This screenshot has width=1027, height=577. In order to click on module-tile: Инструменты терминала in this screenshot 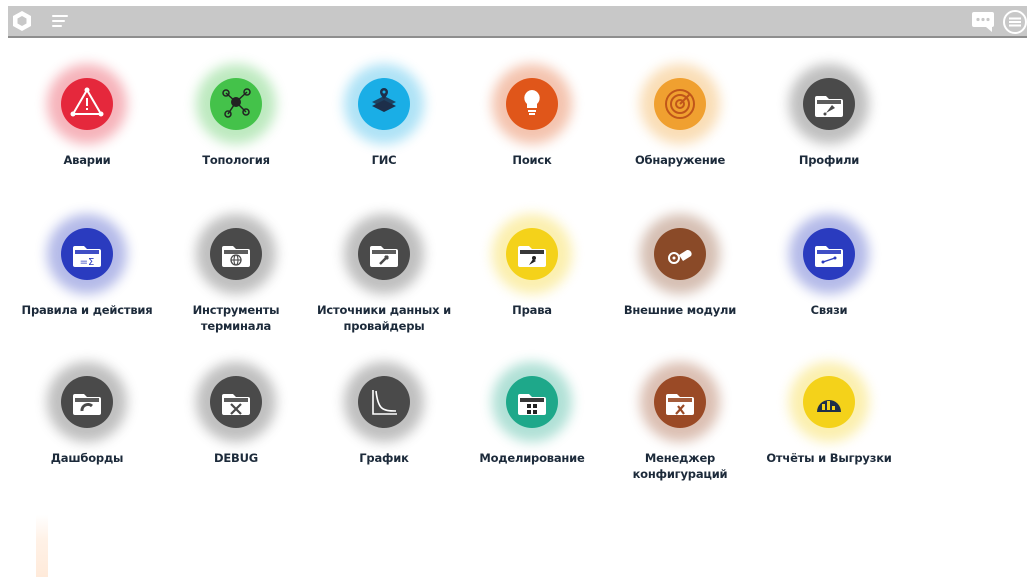, I will do `click(236, 274)`.